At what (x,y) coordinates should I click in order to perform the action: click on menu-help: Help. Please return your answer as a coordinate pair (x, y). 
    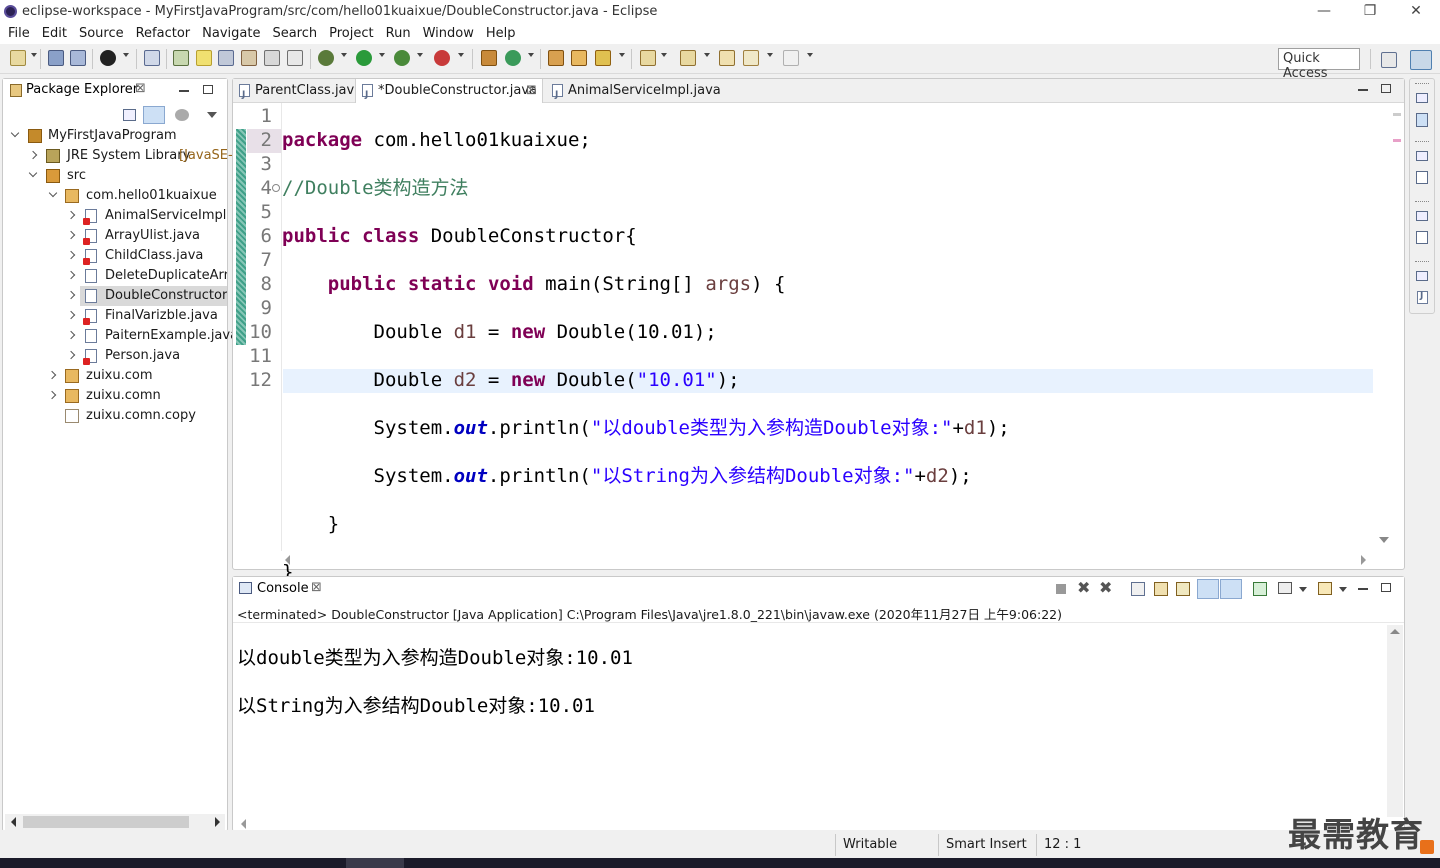
    Looking at the image, I should click on (501, 34).